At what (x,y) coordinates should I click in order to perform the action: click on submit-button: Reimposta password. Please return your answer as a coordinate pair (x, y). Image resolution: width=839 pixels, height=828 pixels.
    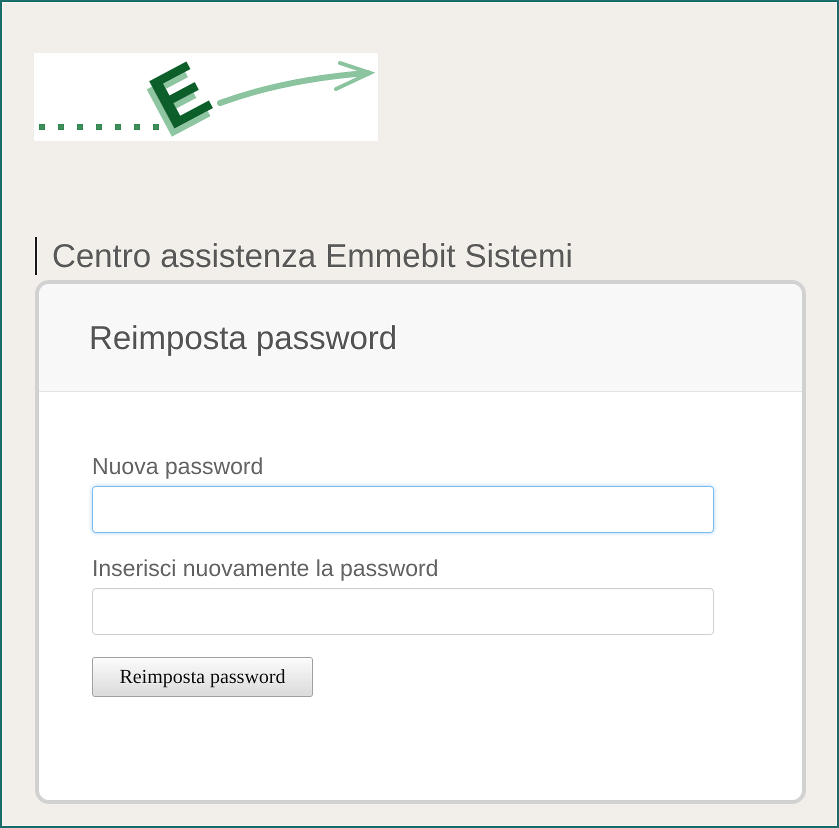
    Looking at the image, I should click on (202, 677).